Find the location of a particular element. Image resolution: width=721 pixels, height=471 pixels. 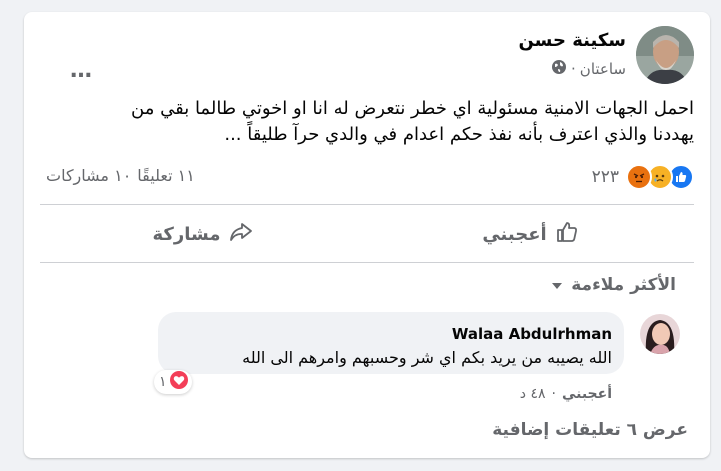

globe-icon is located at coordinates (559, 69).